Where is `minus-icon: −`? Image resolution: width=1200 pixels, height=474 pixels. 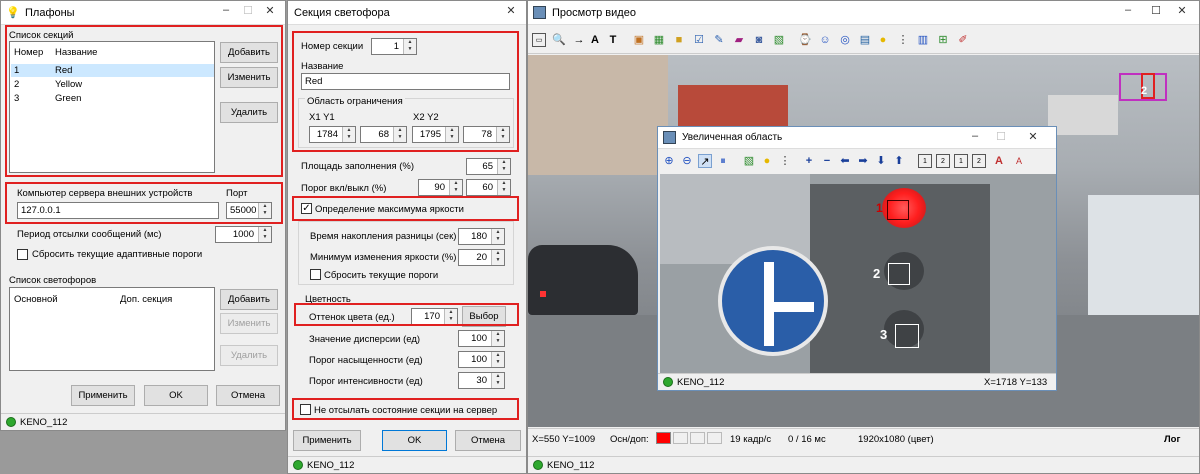
minus-icon: − is located at coordinates (827, 161).